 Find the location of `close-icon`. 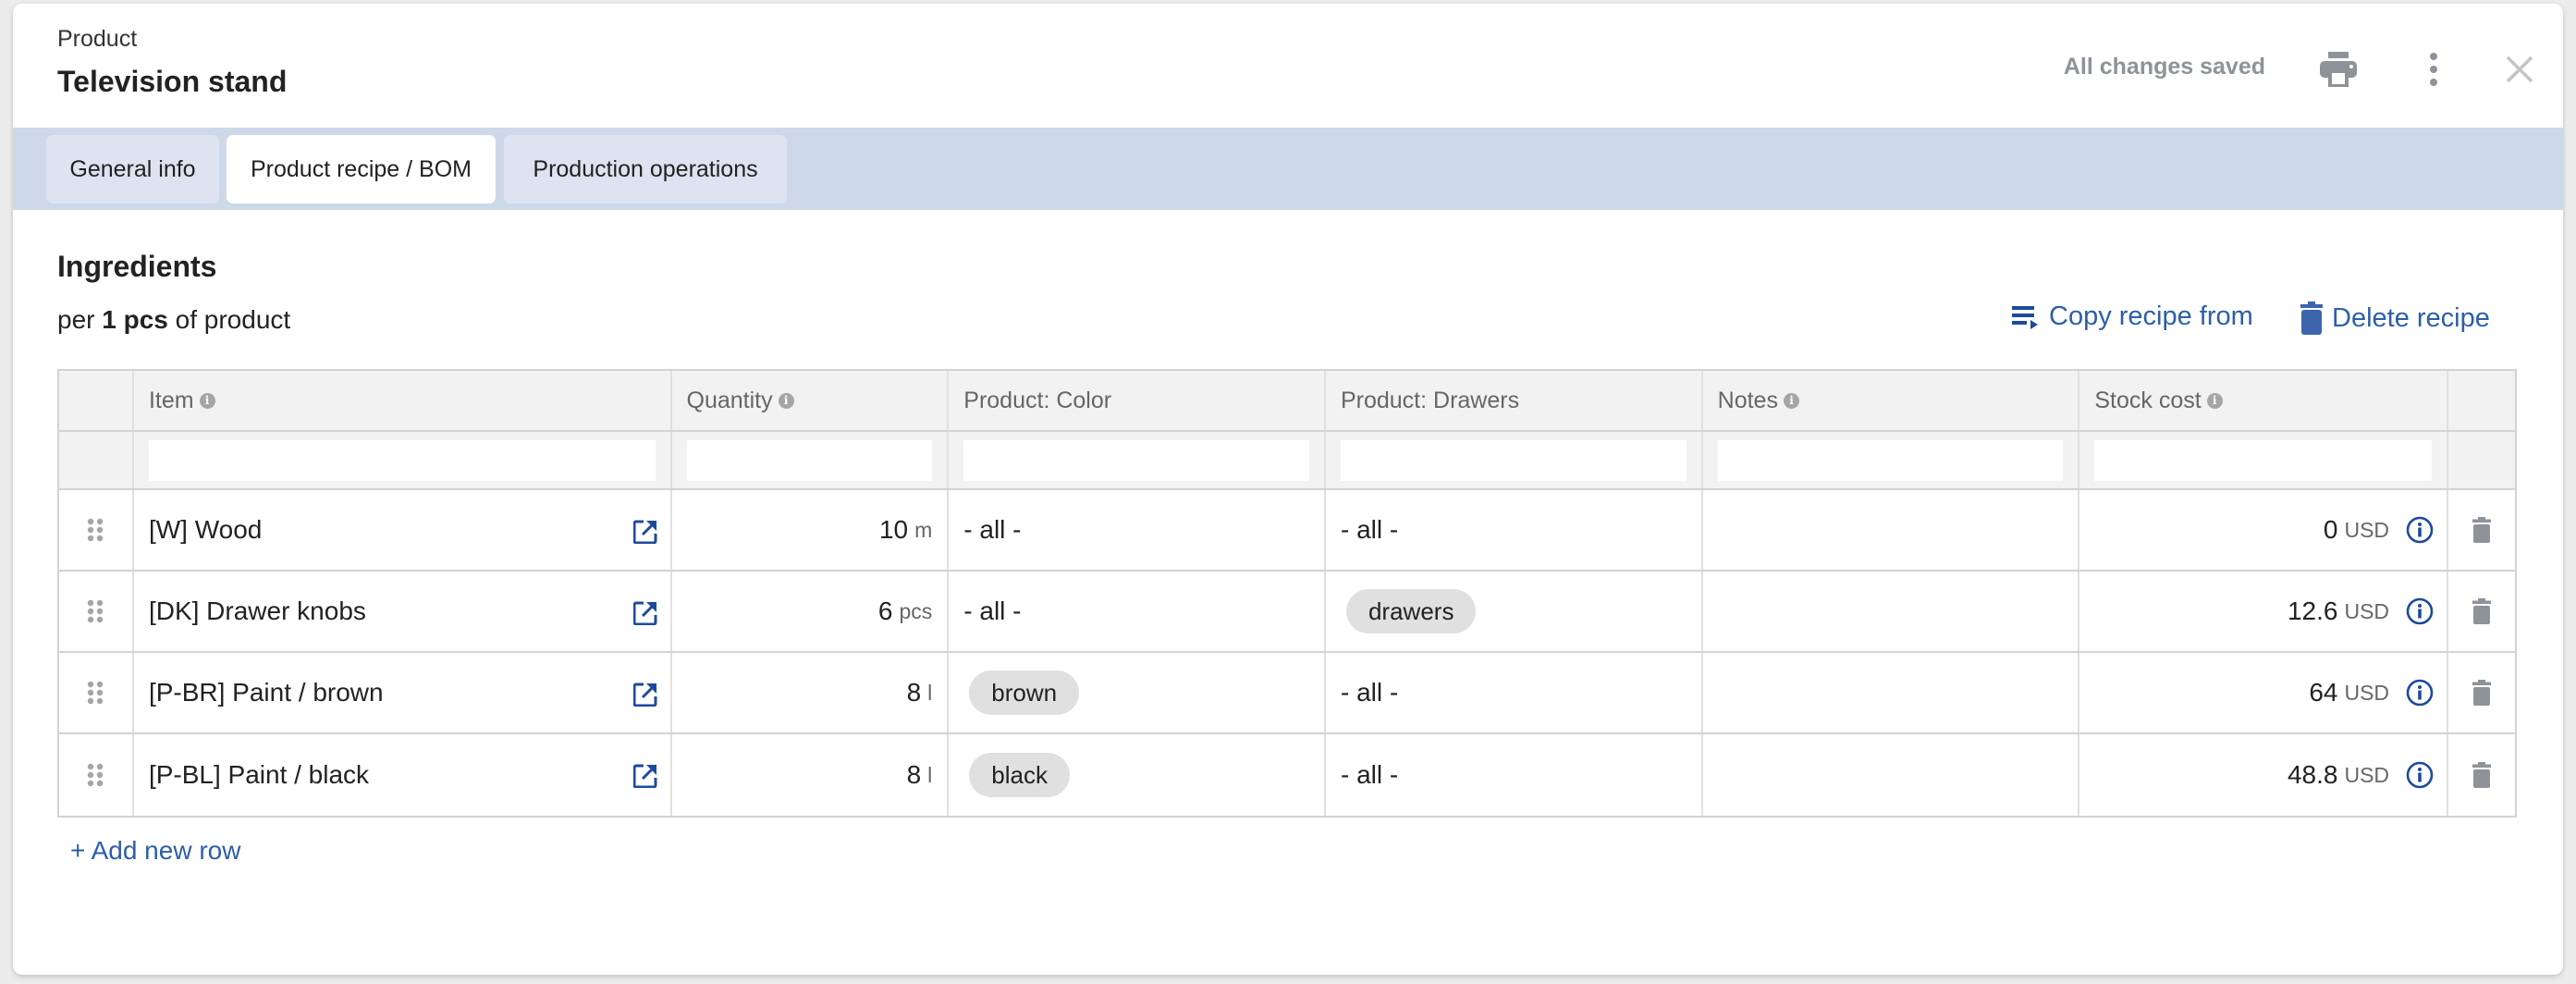

close-icon is located at coordinates (2519, 69).